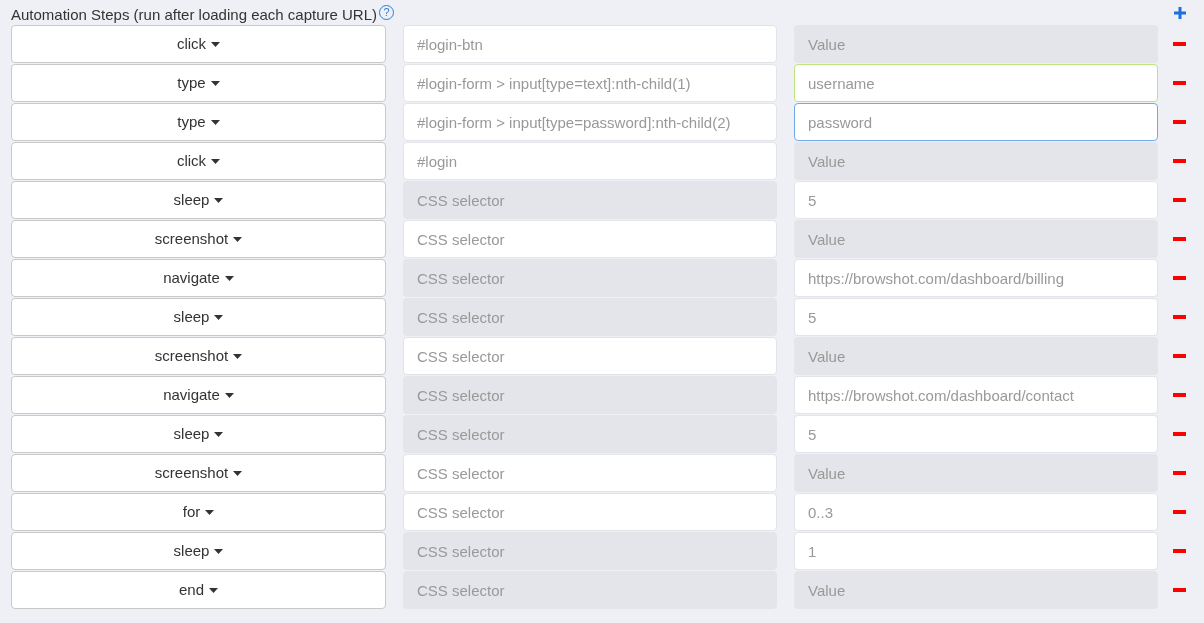  What do you see at coordinates (194, 14) in the screenshot?
I see `section-title: Automation Steps (run after loading each capture URL)` at bounding box center [194, 14].